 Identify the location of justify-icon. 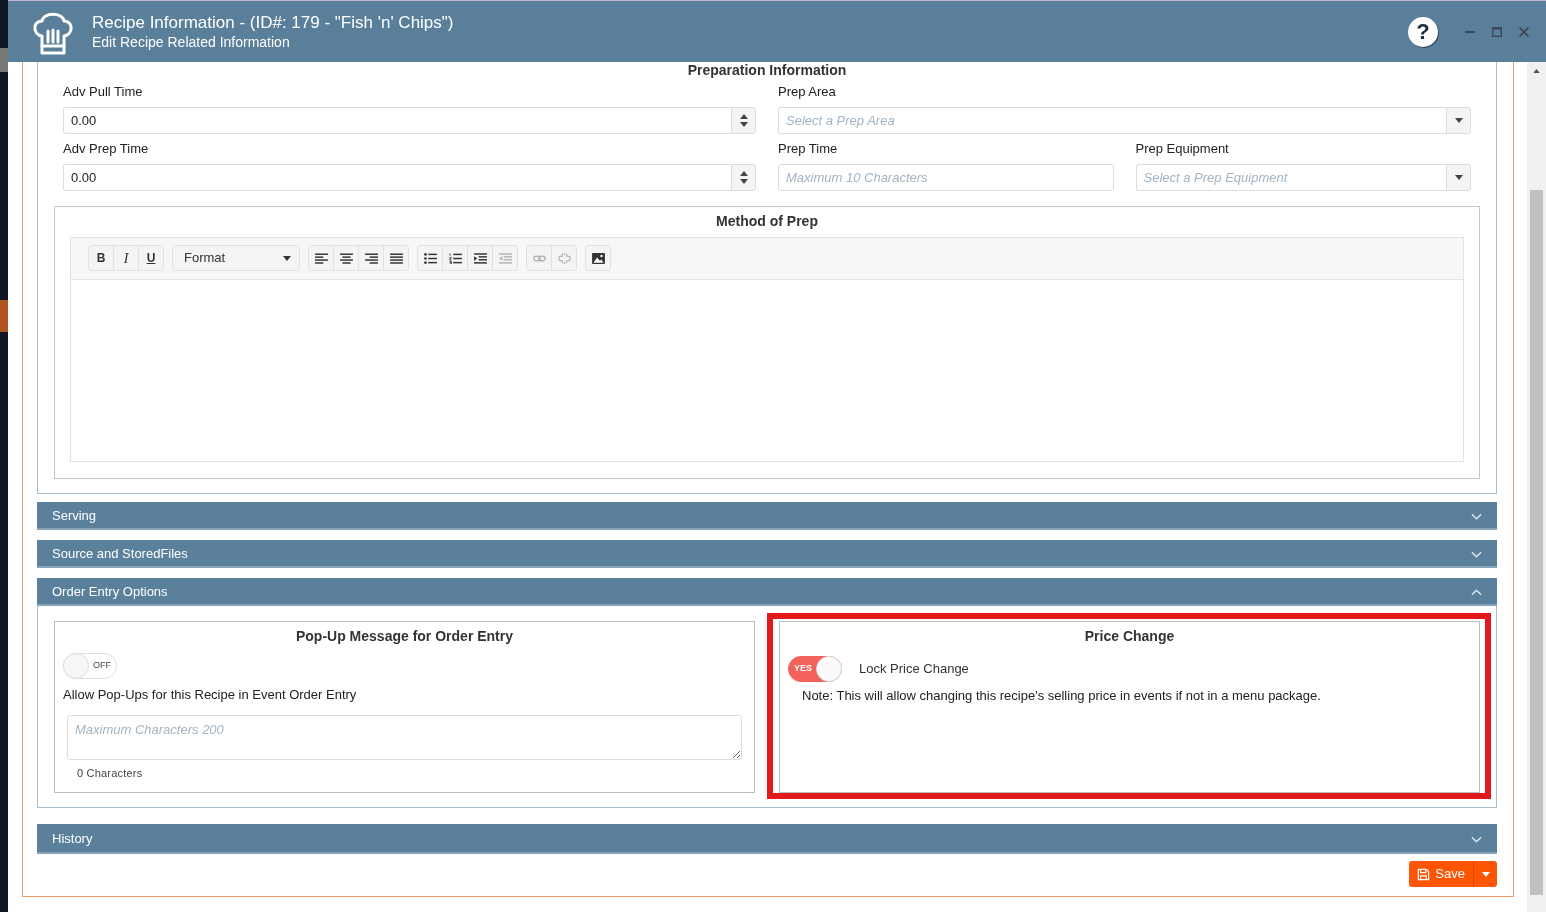
(396, 258).